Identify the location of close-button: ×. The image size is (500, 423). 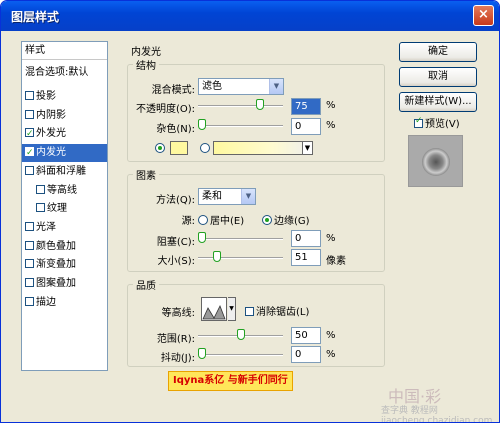
(483, 15).